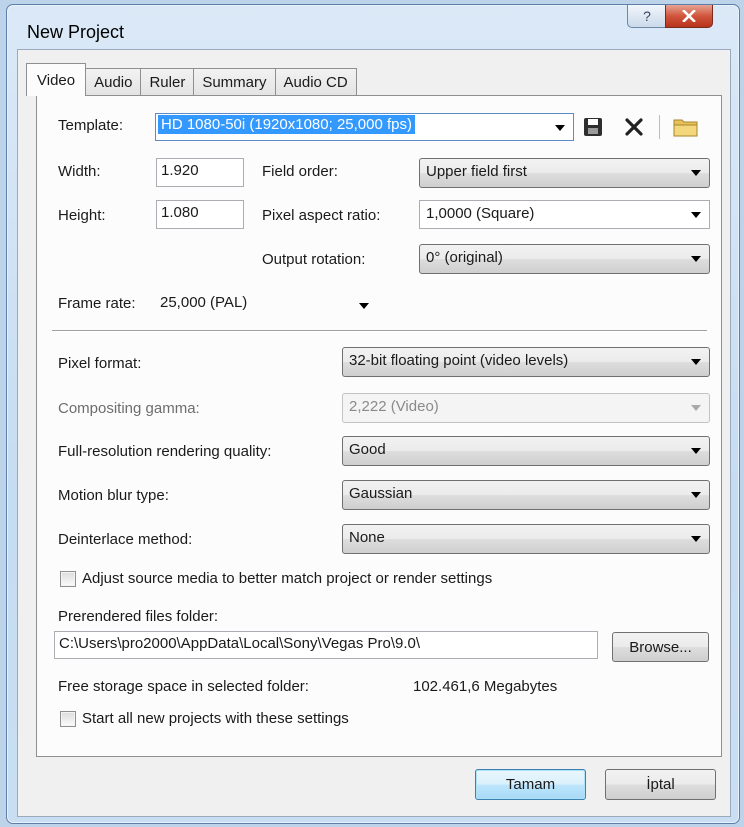 The height and width of the screenshot is (827, 744). What do you see at coordinates (593, 127) in the screenshot?
I see `save-icon` at bounding box center [593, 127].